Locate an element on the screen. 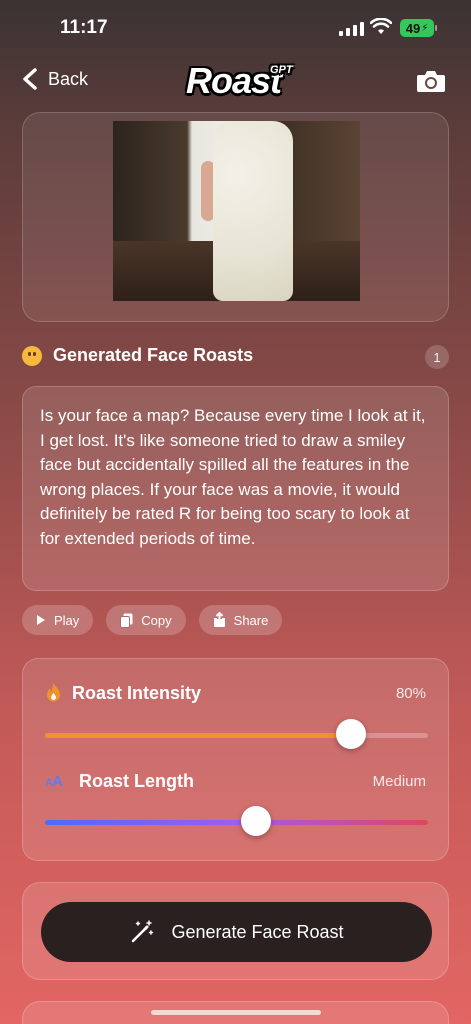 The height and width of the screenshot is (1024, 471). intensity-slider-fill is located at coordinates (198, 735).